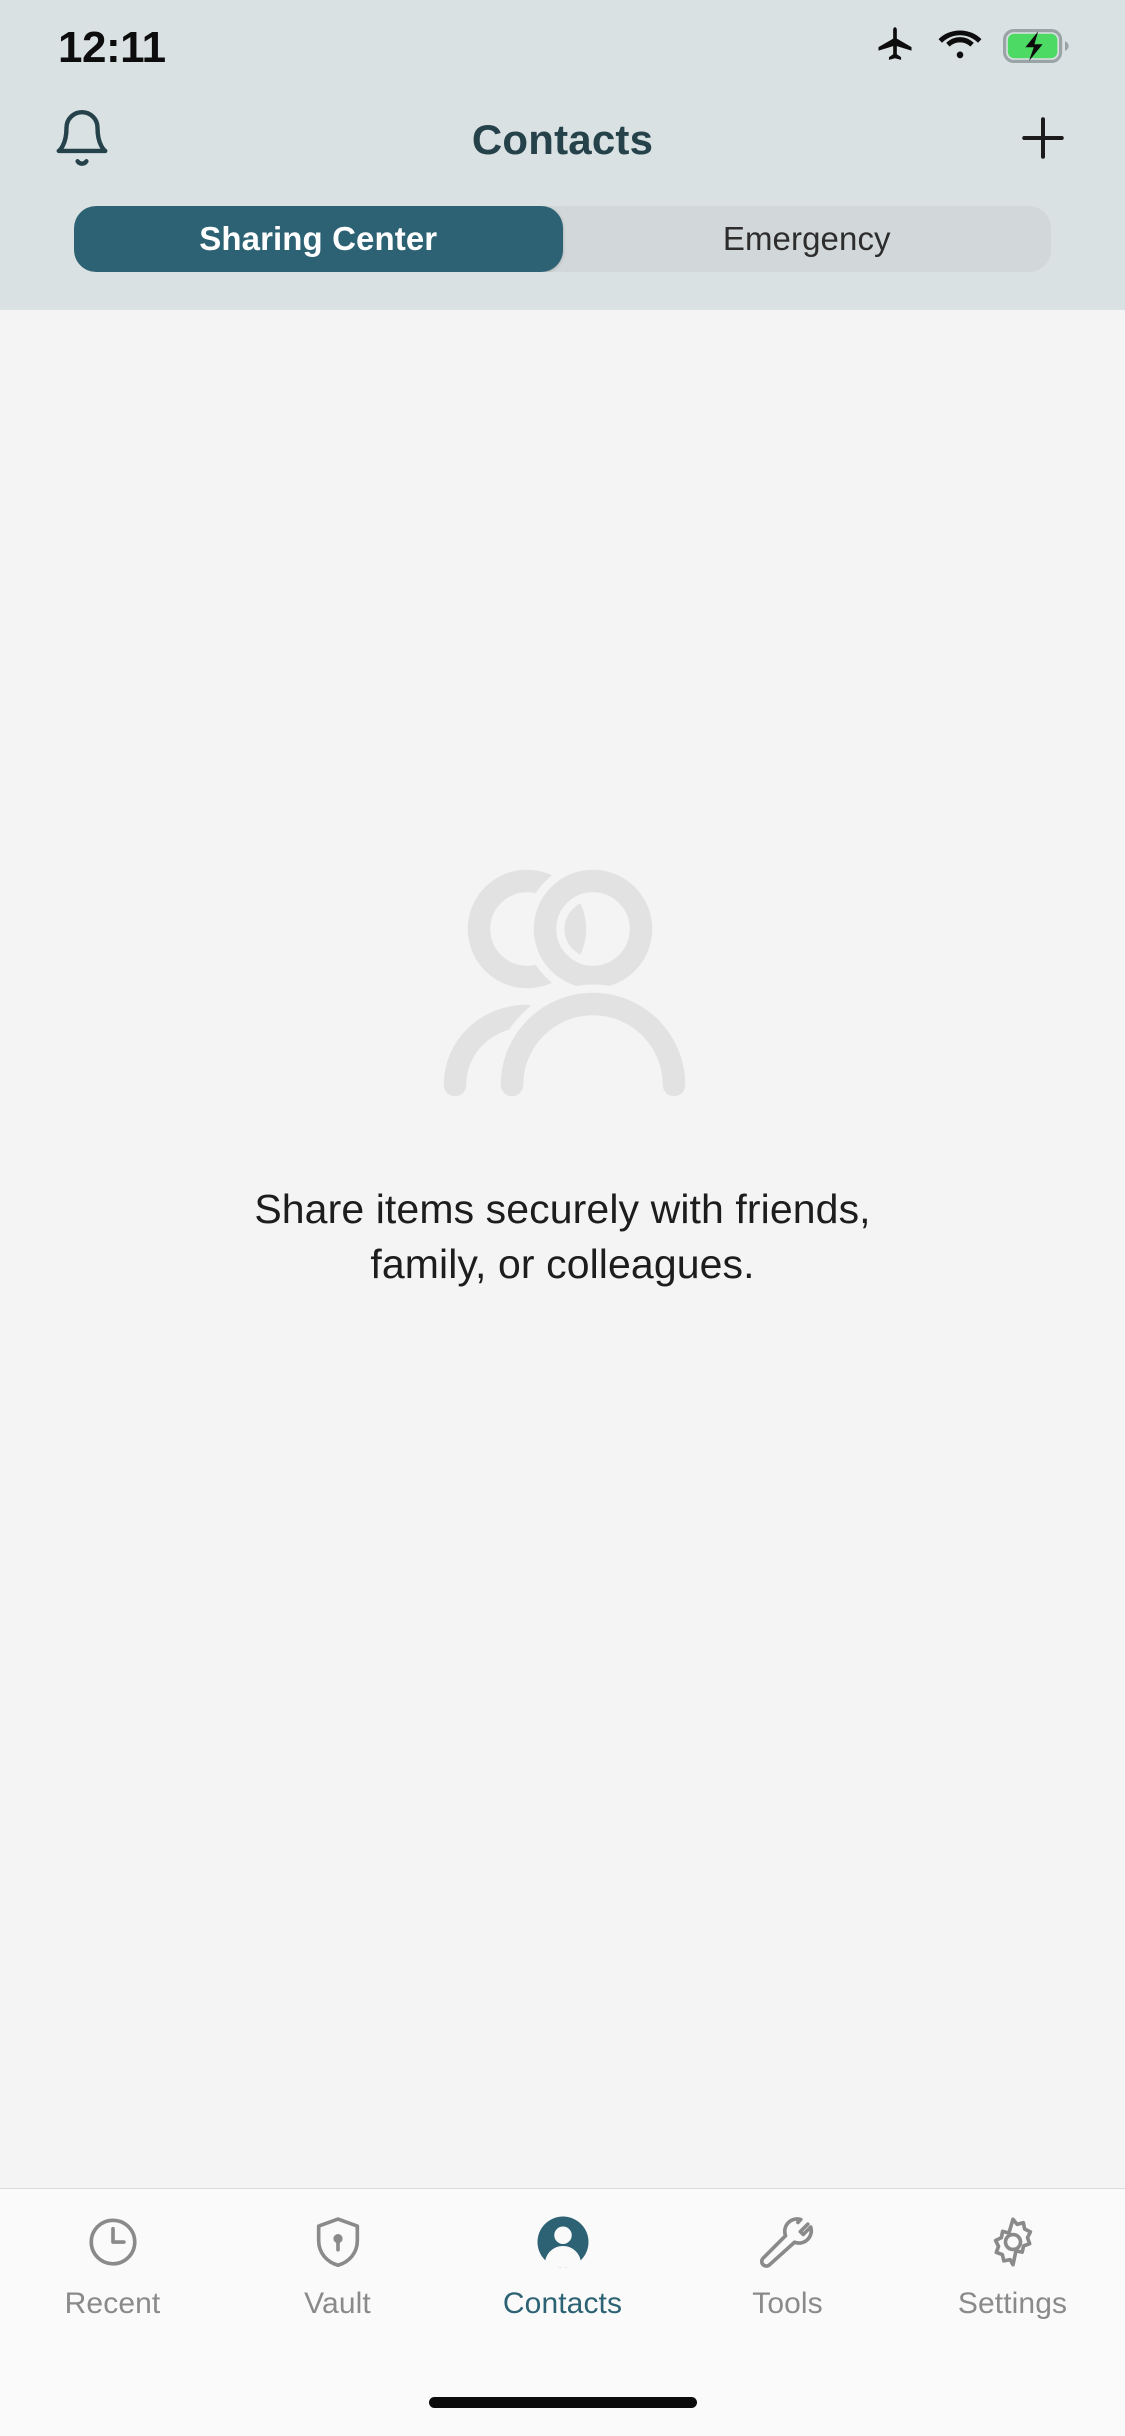 The image size is (1125, 2436). I want to click on empty-state-line-2: family, or colleagues., so click(562, 1263).